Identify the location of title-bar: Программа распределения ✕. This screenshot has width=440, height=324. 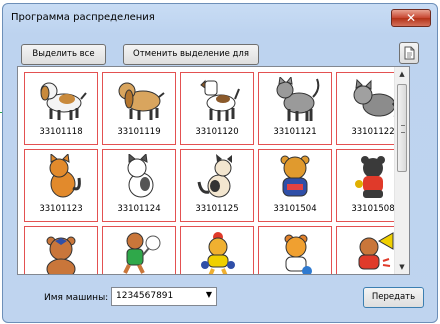
(220, 19).